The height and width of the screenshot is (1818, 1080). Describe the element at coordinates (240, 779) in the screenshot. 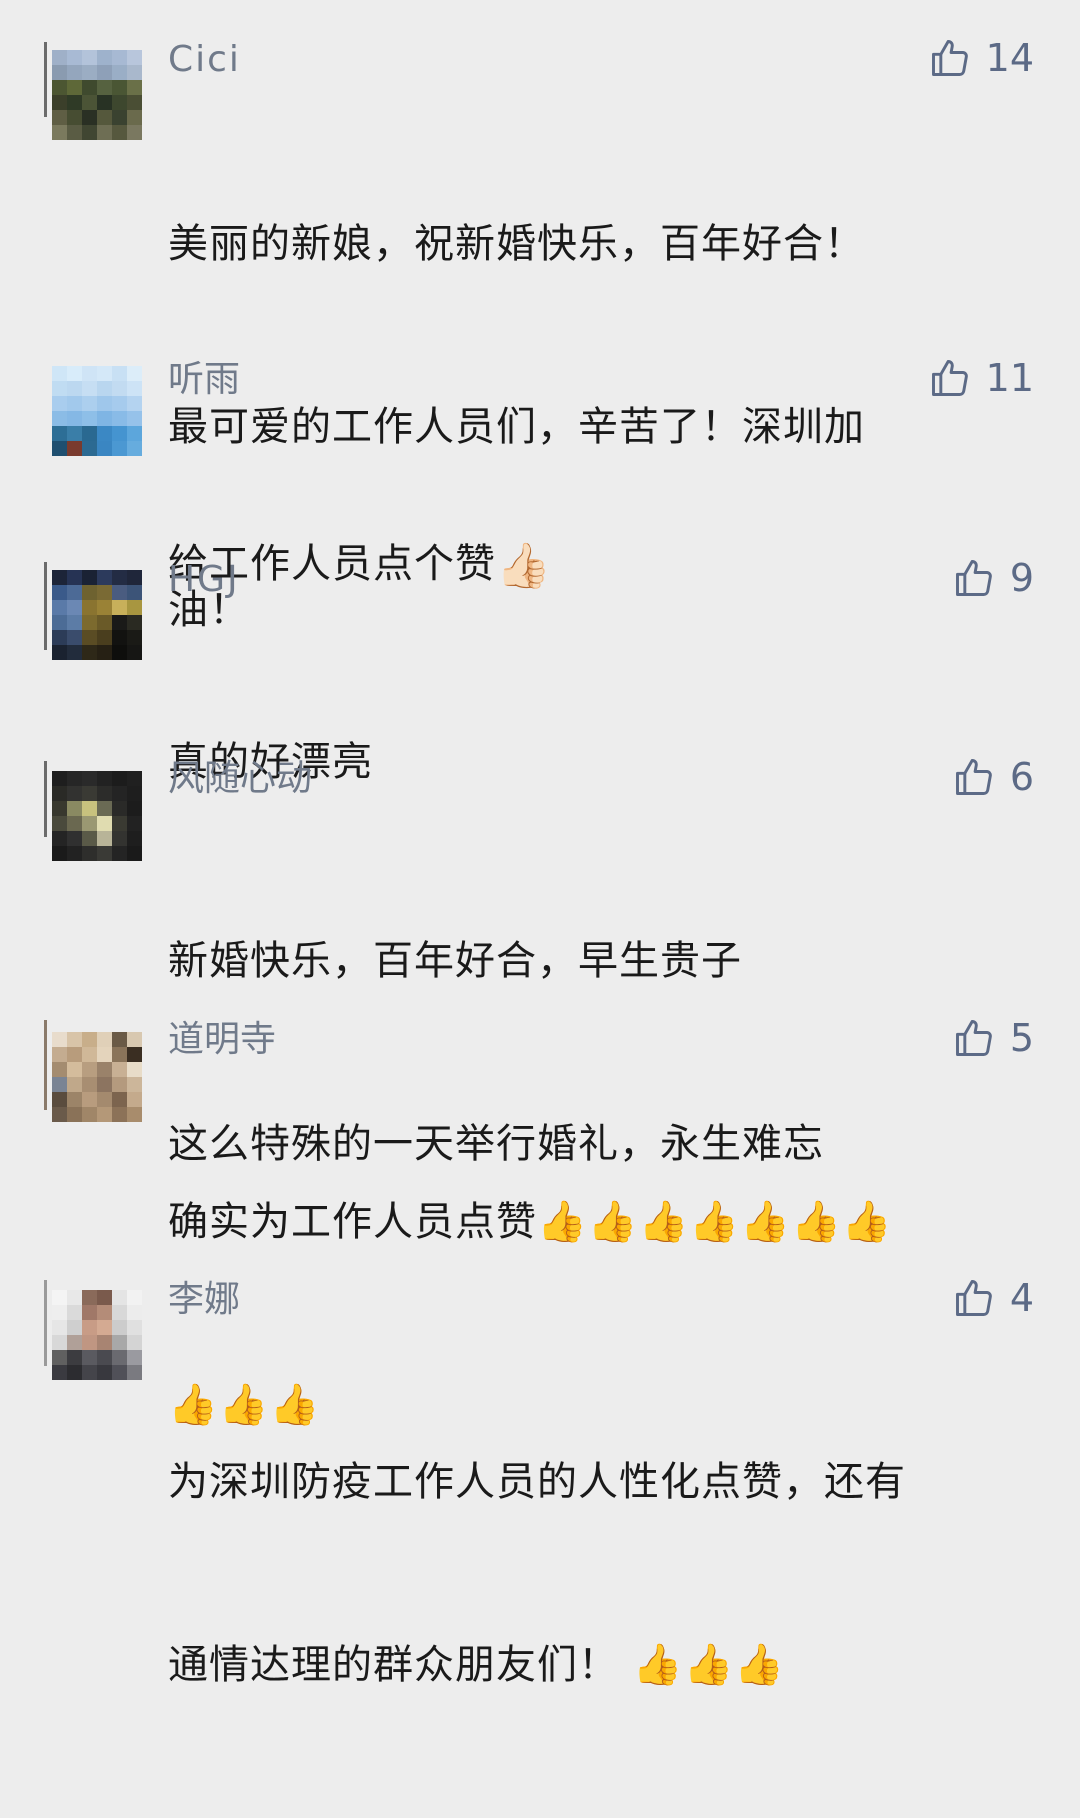

I see `commenter-name: 风随心动` at that location.